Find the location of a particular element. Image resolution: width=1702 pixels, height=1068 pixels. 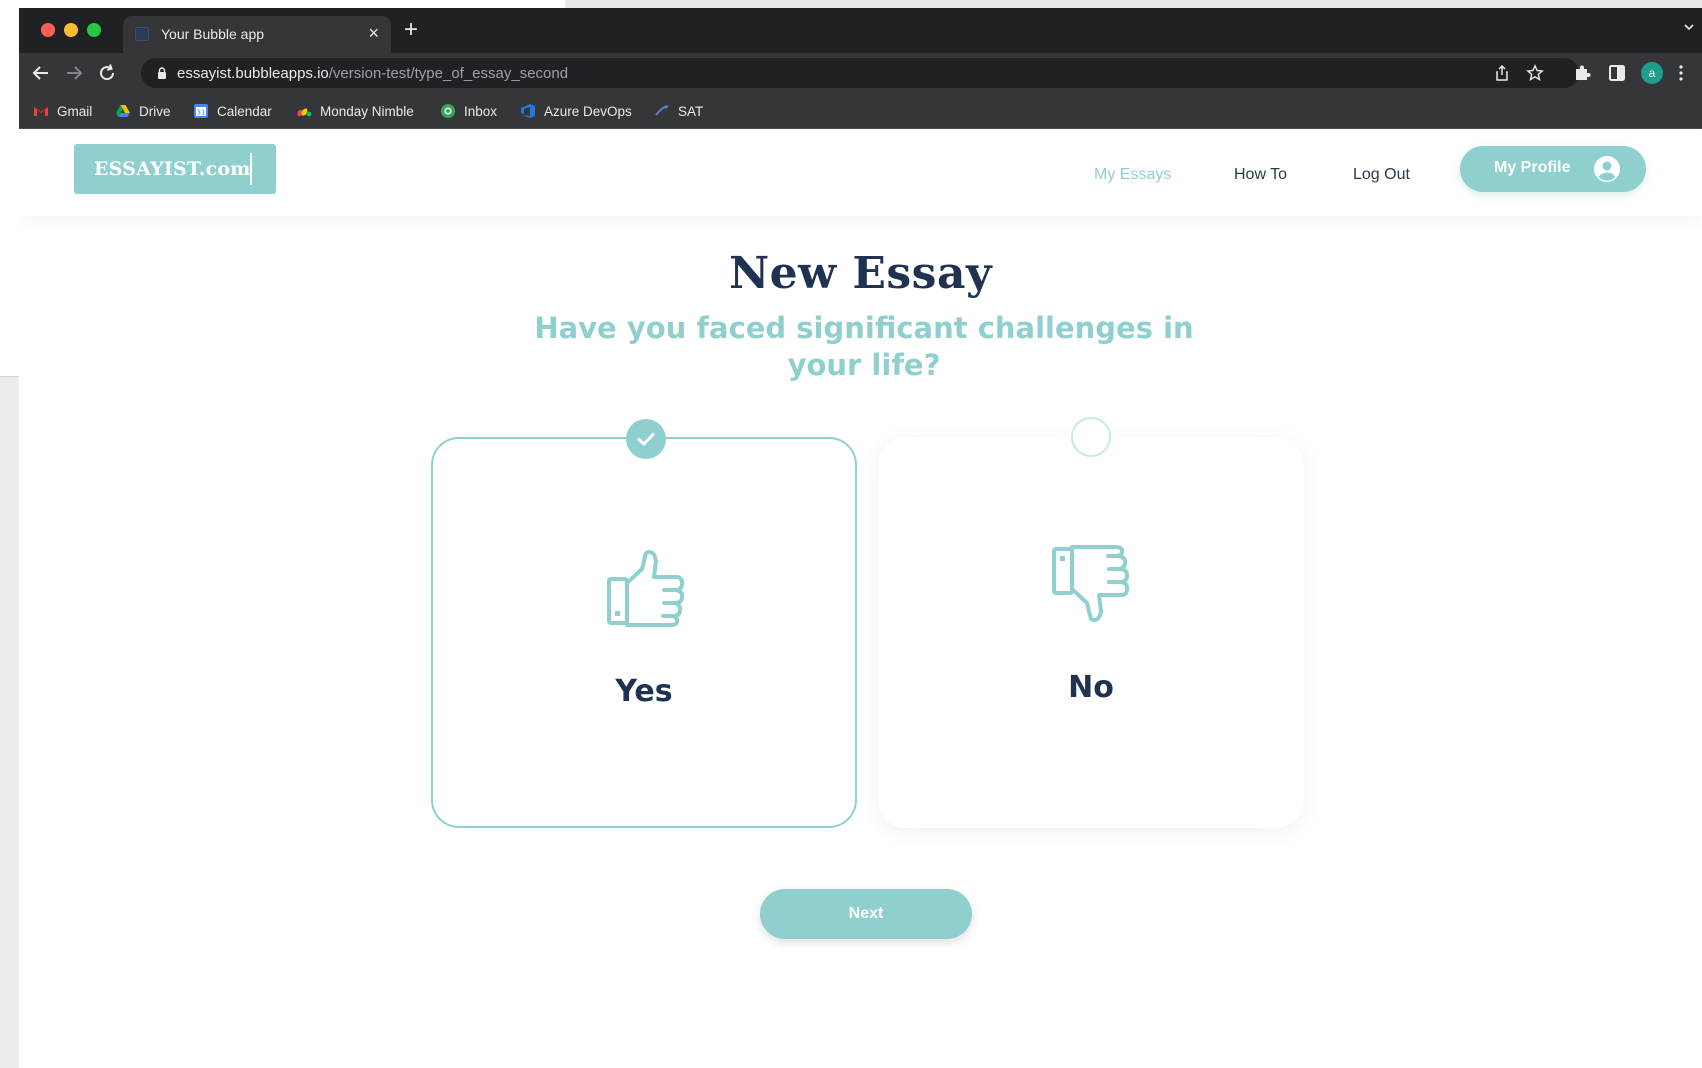

bookmark-sat: SAT is located at coordinates (678, 111).